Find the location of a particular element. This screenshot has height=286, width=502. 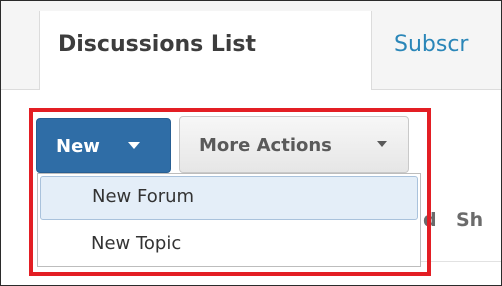

obscured-heading-fragment: Sh is located at coordinates (470, 220).